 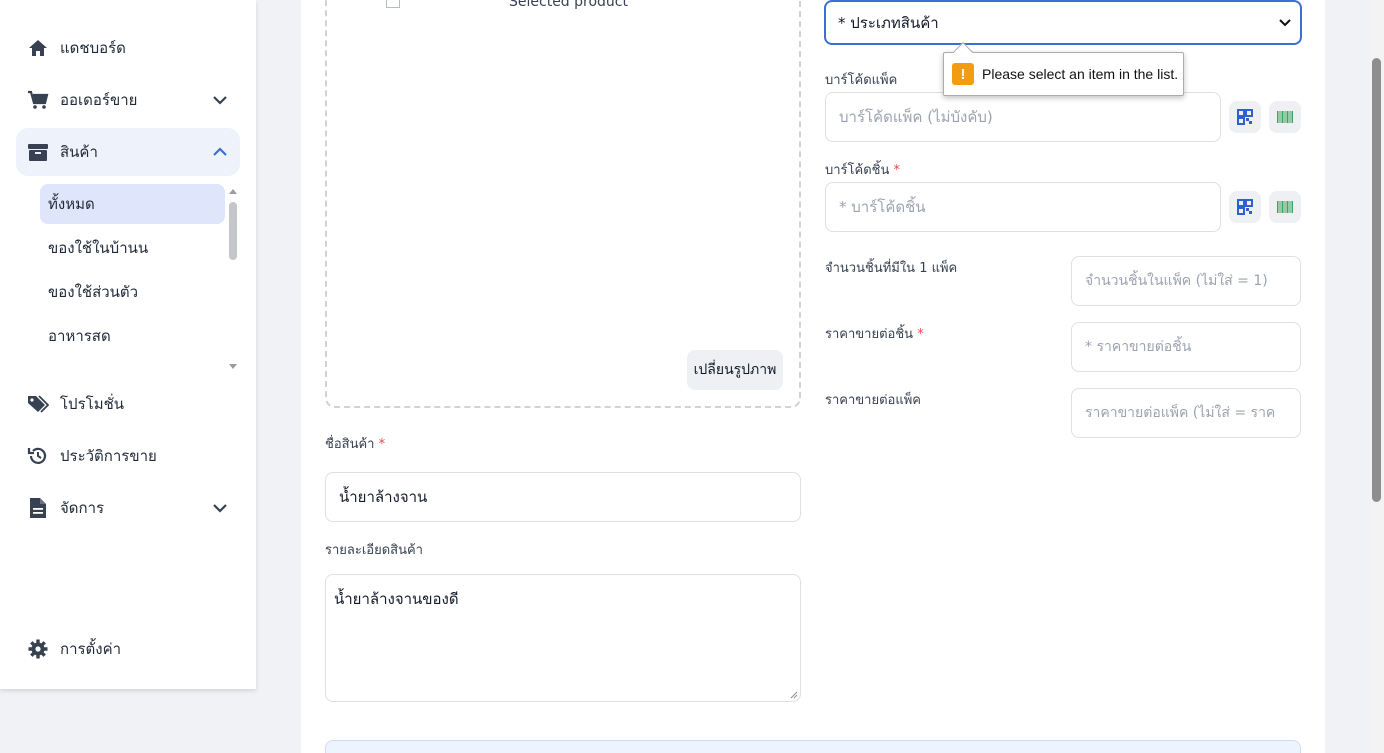 What do you see at coordinates (863, 170) in the screenshot?
I see `unit-barcode-label: บาร์โค้ดชิ้น *` at bounding box center [863, 170].